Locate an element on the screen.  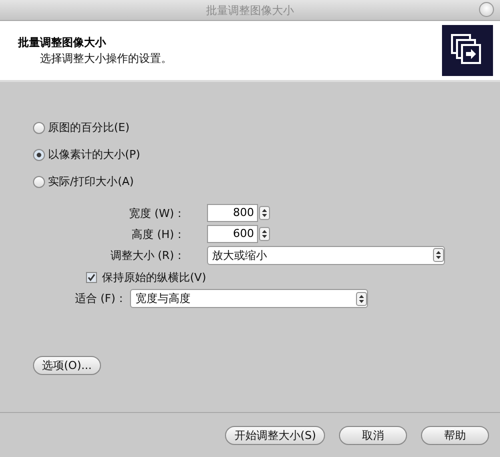
fit-label: 适合 (F)： is located at coordinates (100, 298).